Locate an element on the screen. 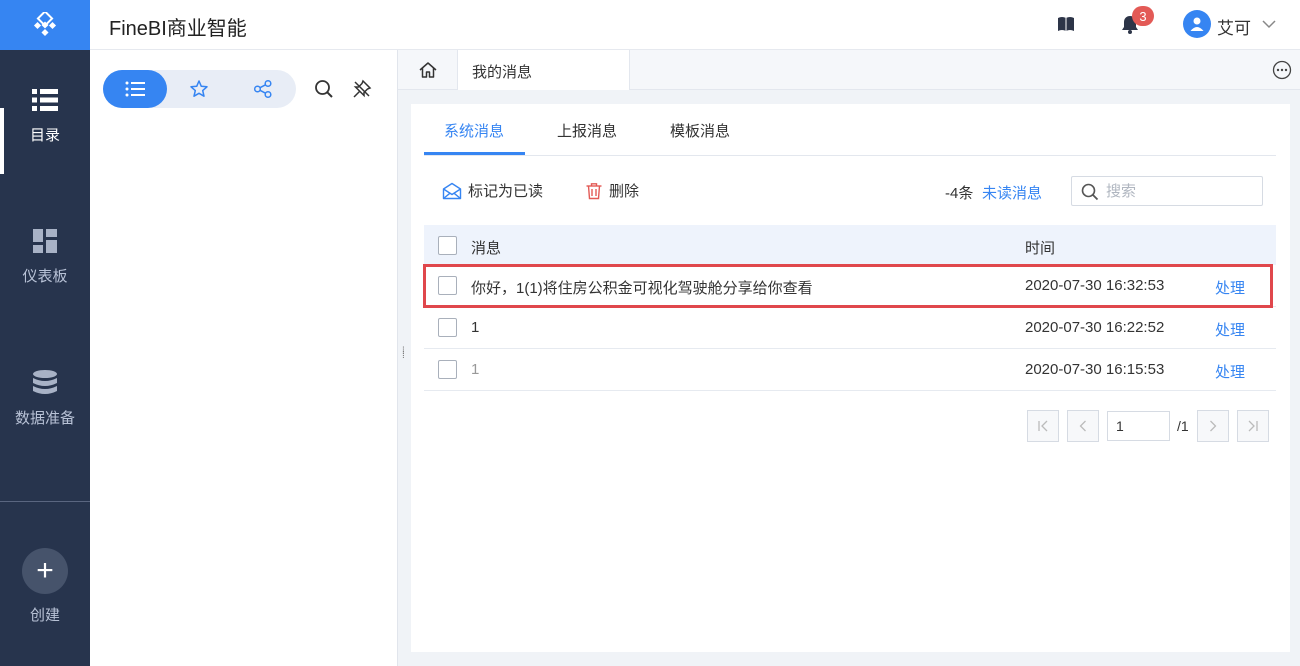  home-icon is located at coordinates (427, 70).